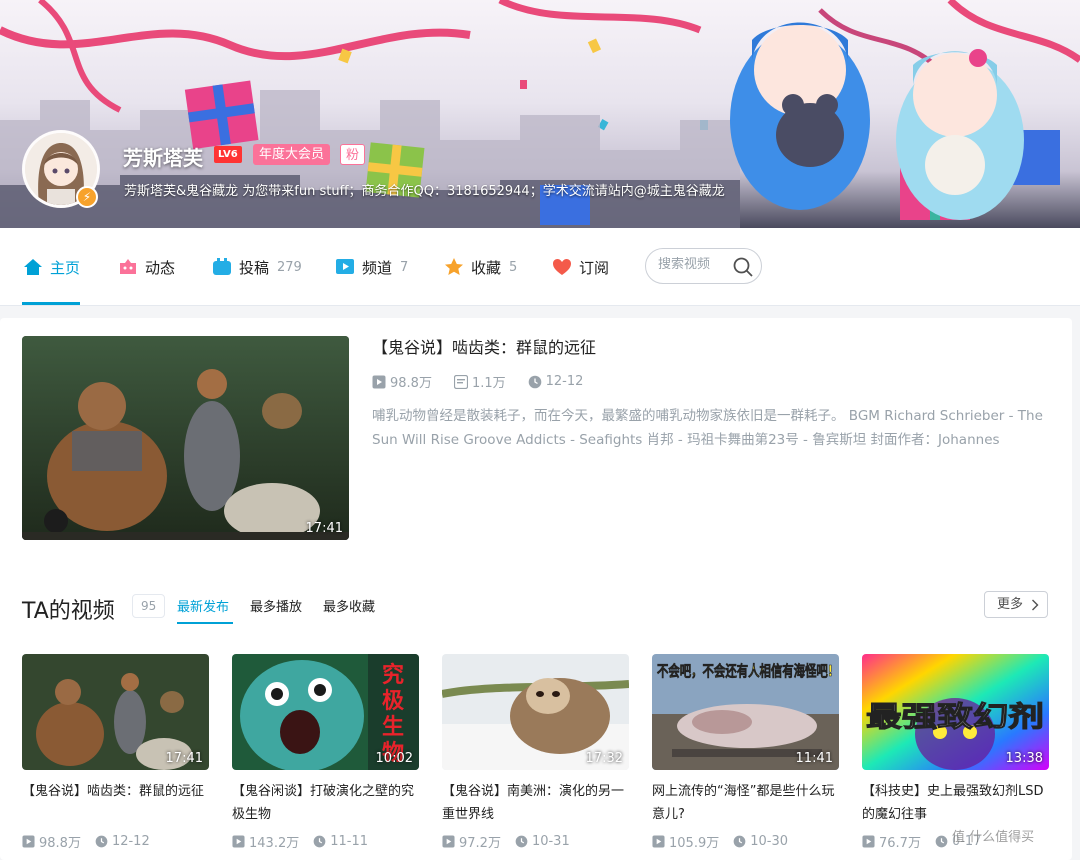 This screenshot has width=1080, height=860. I want to click on channel-icon, so click(345, 266).